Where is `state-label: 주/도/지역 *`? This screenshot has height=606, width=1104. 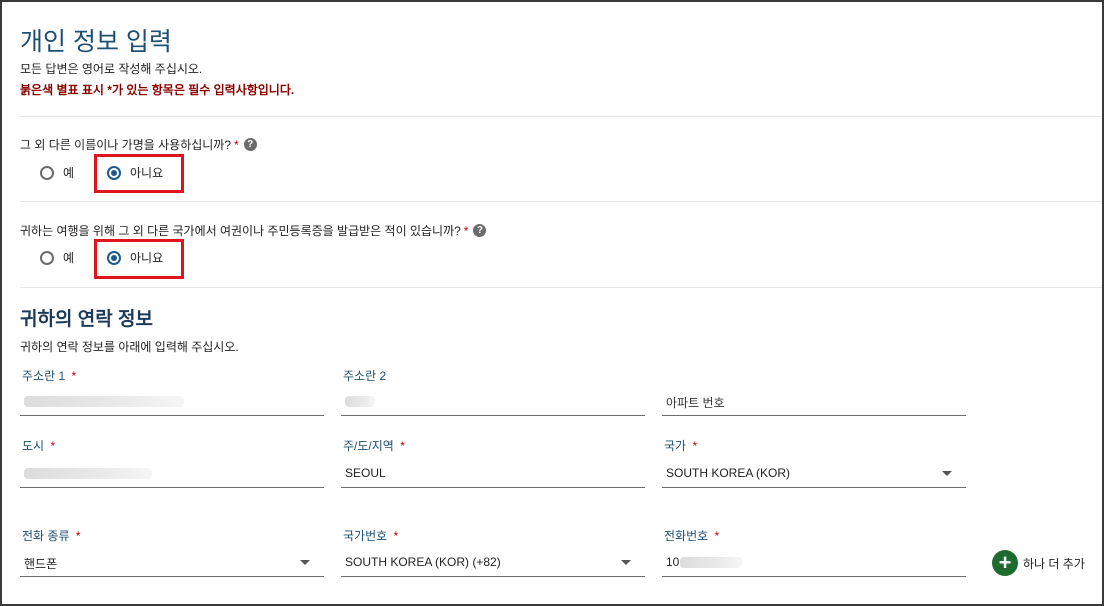
state-label: 주/도/지역 * is located at coordinates (374, 445).